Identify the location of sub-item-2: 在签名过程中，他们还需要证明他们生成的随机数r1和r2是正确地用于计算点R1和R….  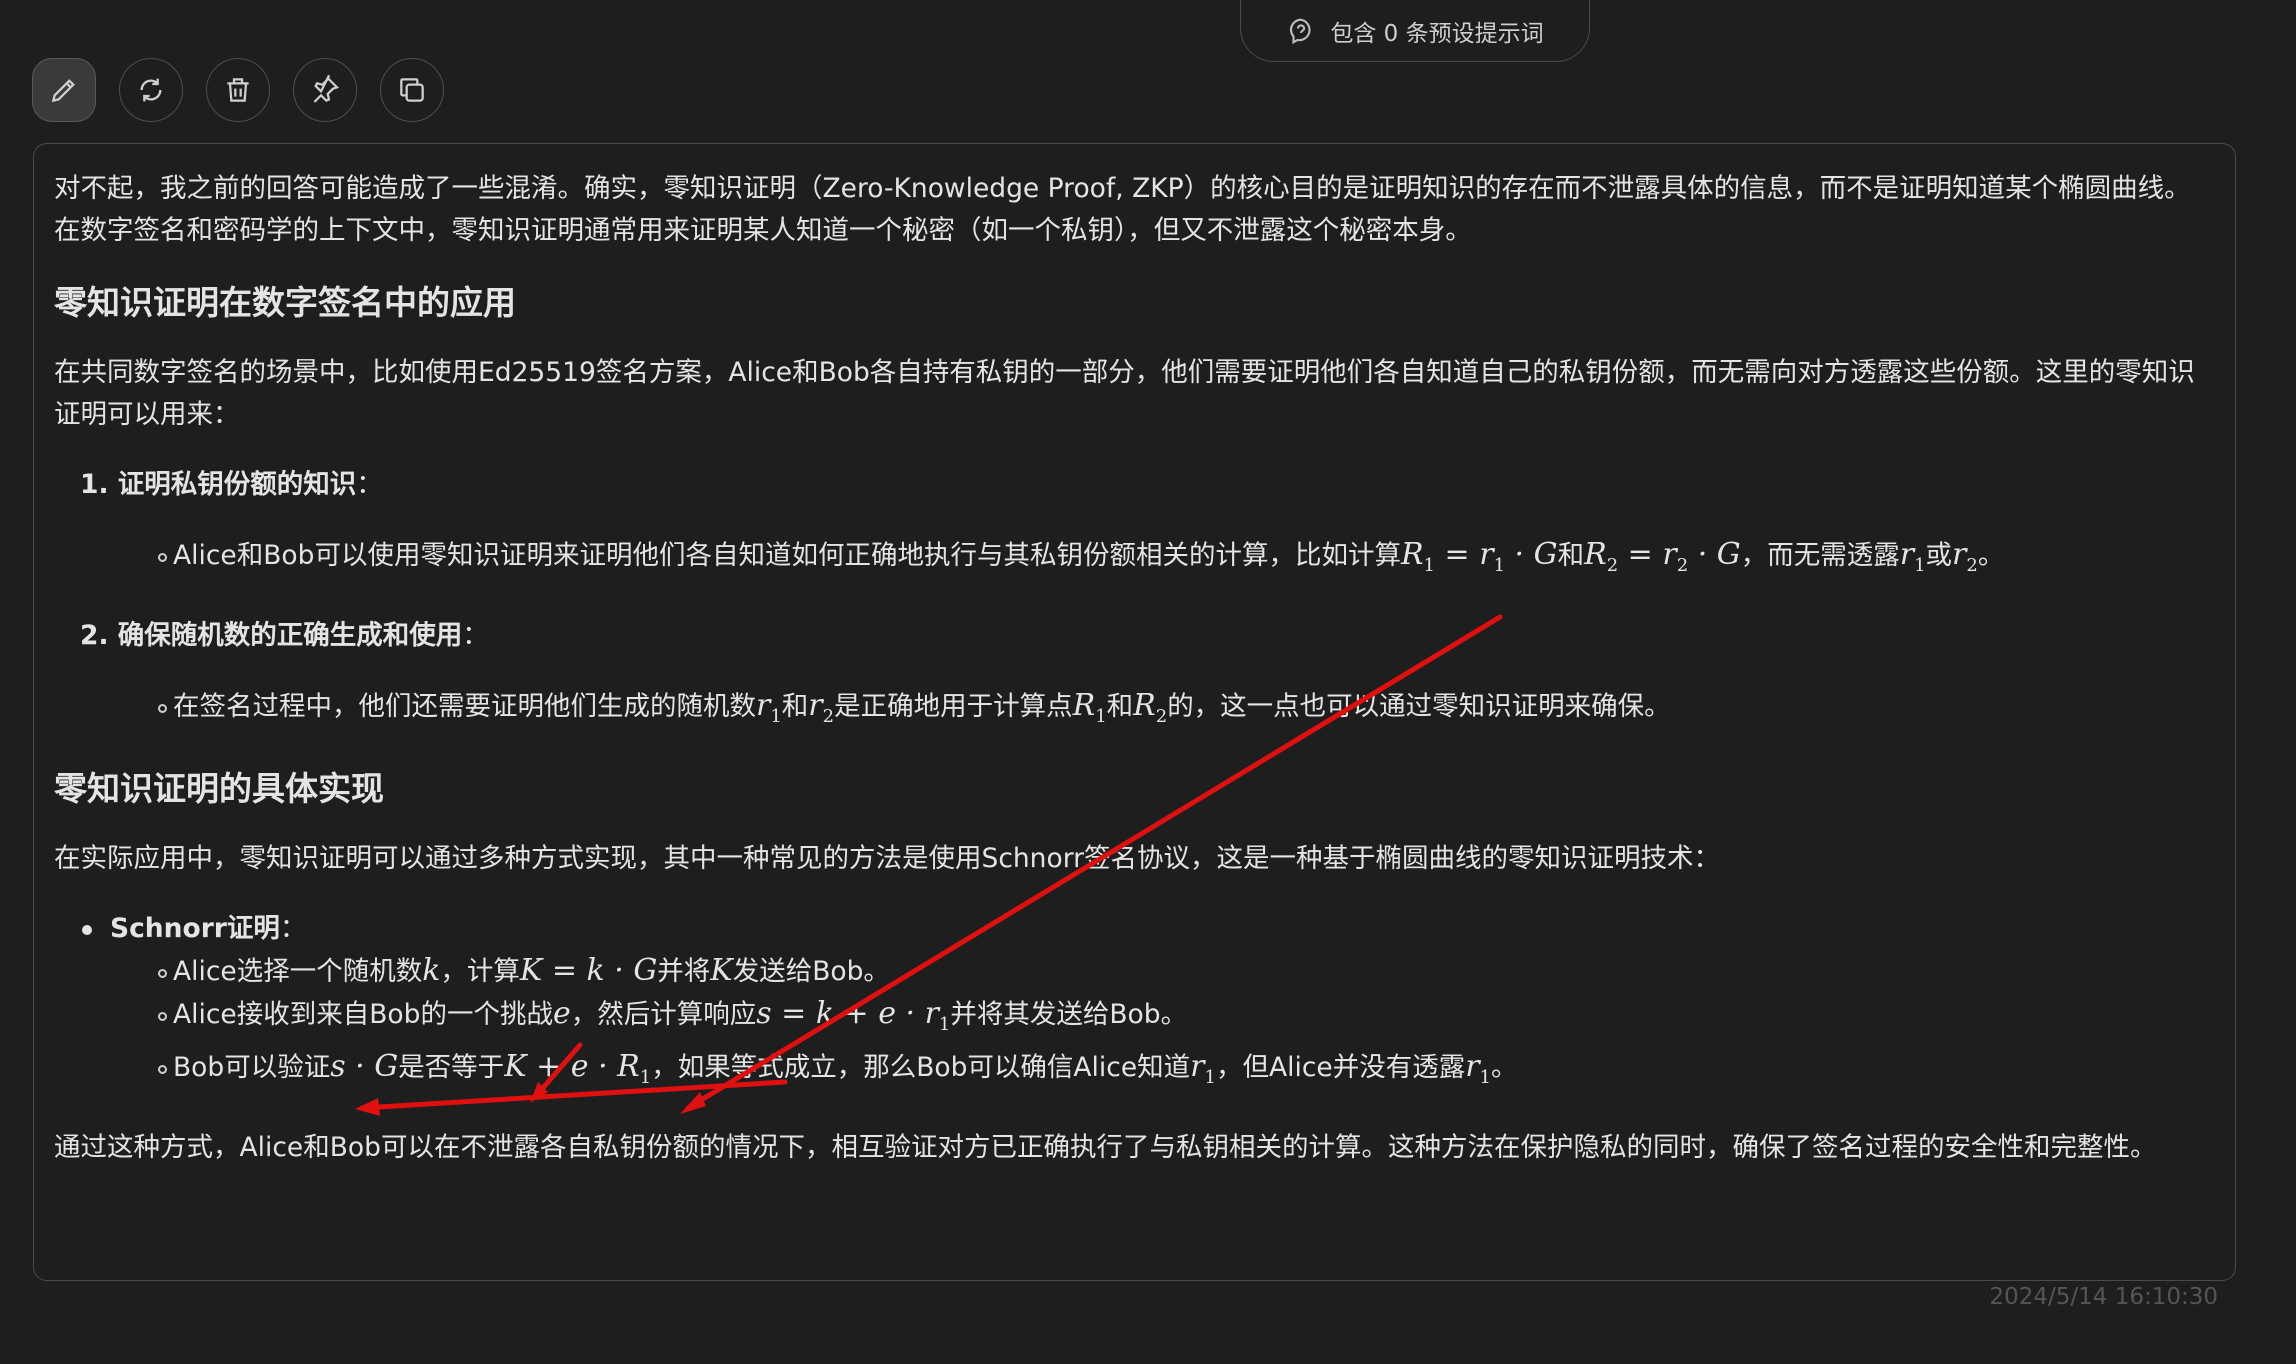
(1134, 711).